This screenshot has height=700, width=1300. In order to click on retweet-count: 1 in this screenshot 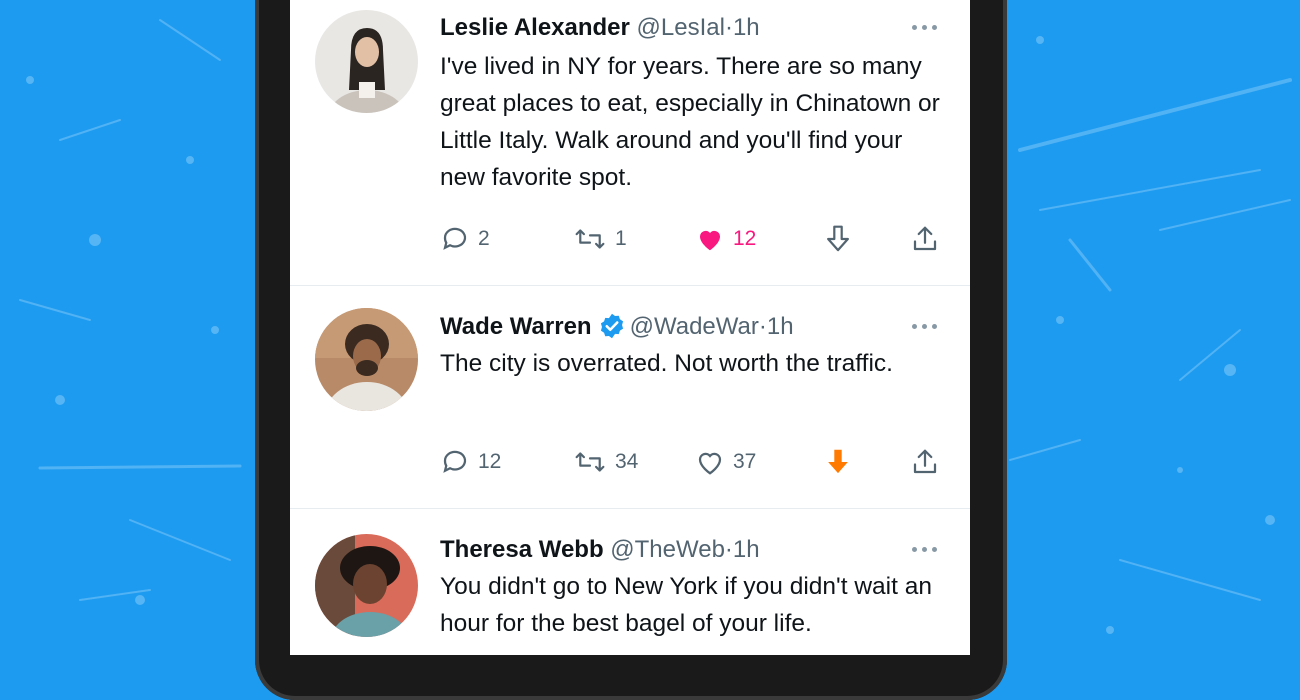, I will do `click(621, 238)`.